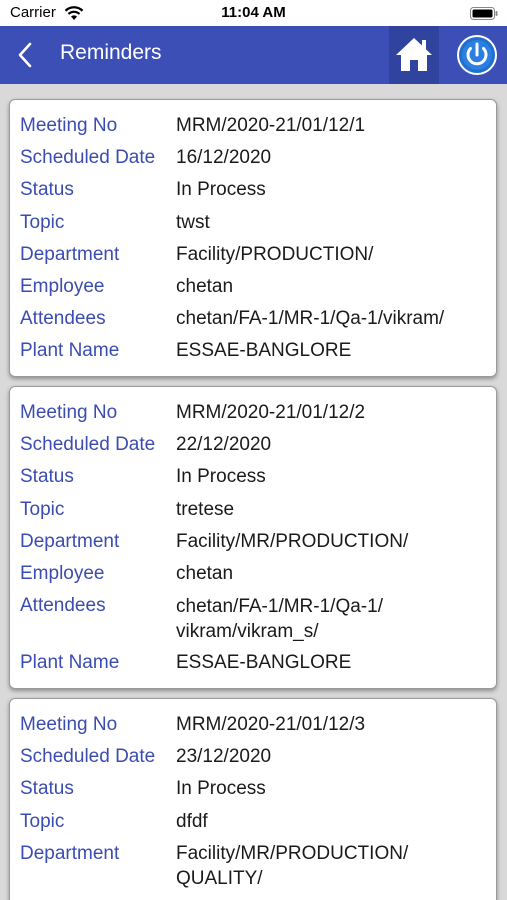 Image resolution: width=507 pixels, height=900 pixels. What do you see at coordinates (205, 509) in the screenshot?
I see `topic-value: tretese` at bounding box center [205, 509].